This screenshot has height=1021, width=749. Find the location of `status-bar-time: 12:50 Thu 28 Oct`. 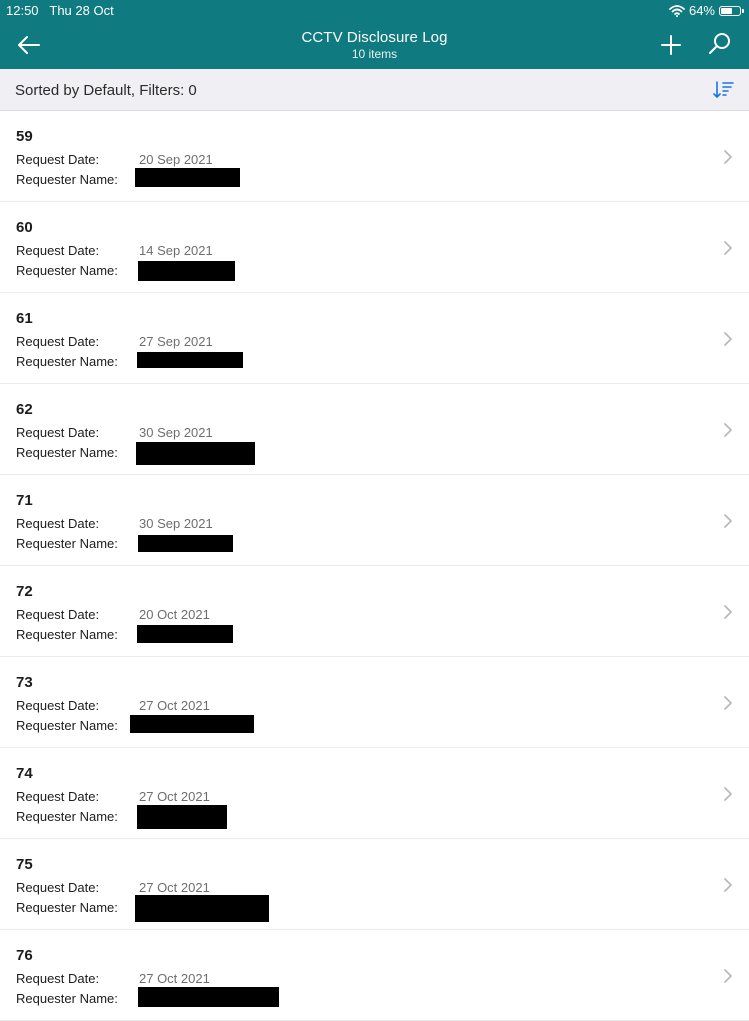

status-bar-time: 12:50 Thu 28 Oct is located at coordinates (60, 10).